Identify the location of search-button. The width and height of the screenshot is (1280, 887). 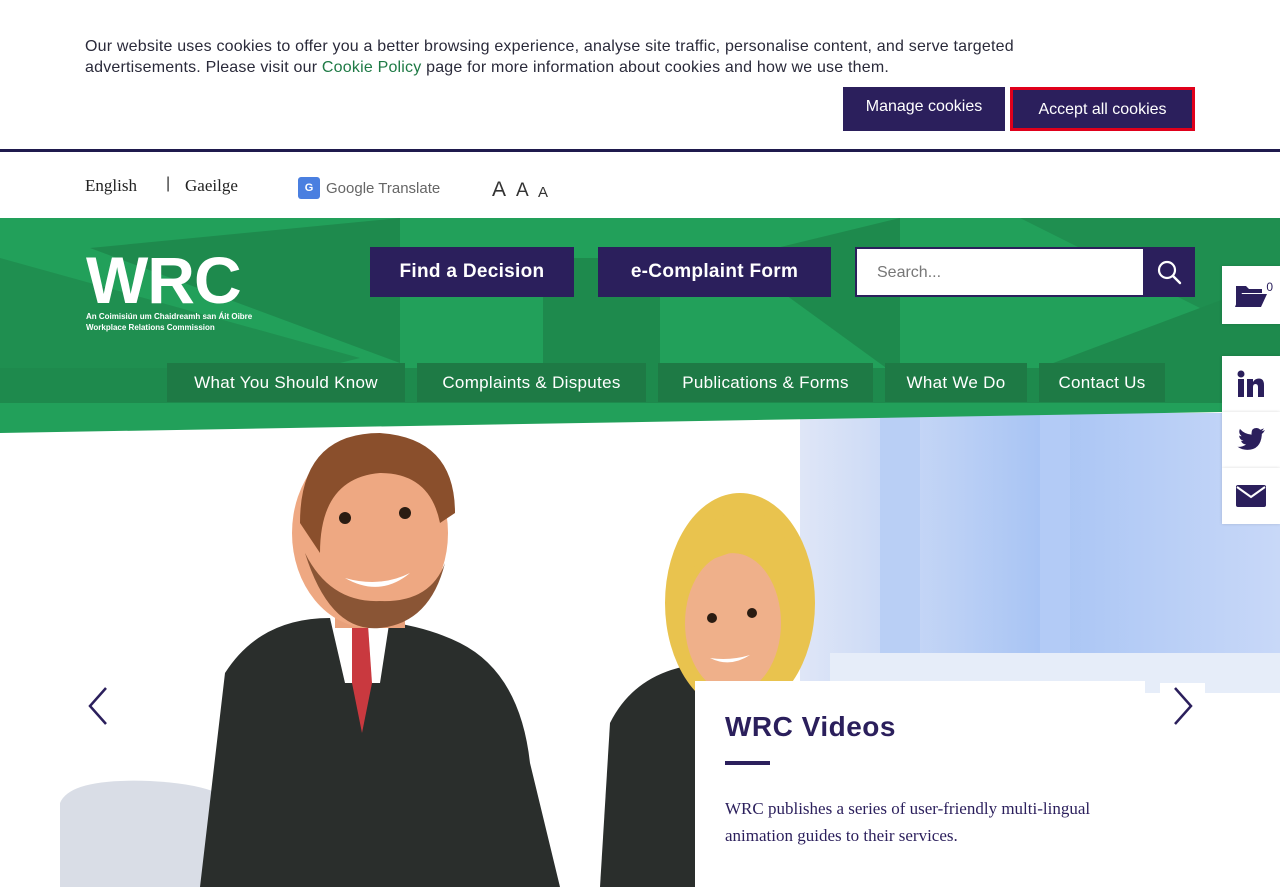
(1169, 272).